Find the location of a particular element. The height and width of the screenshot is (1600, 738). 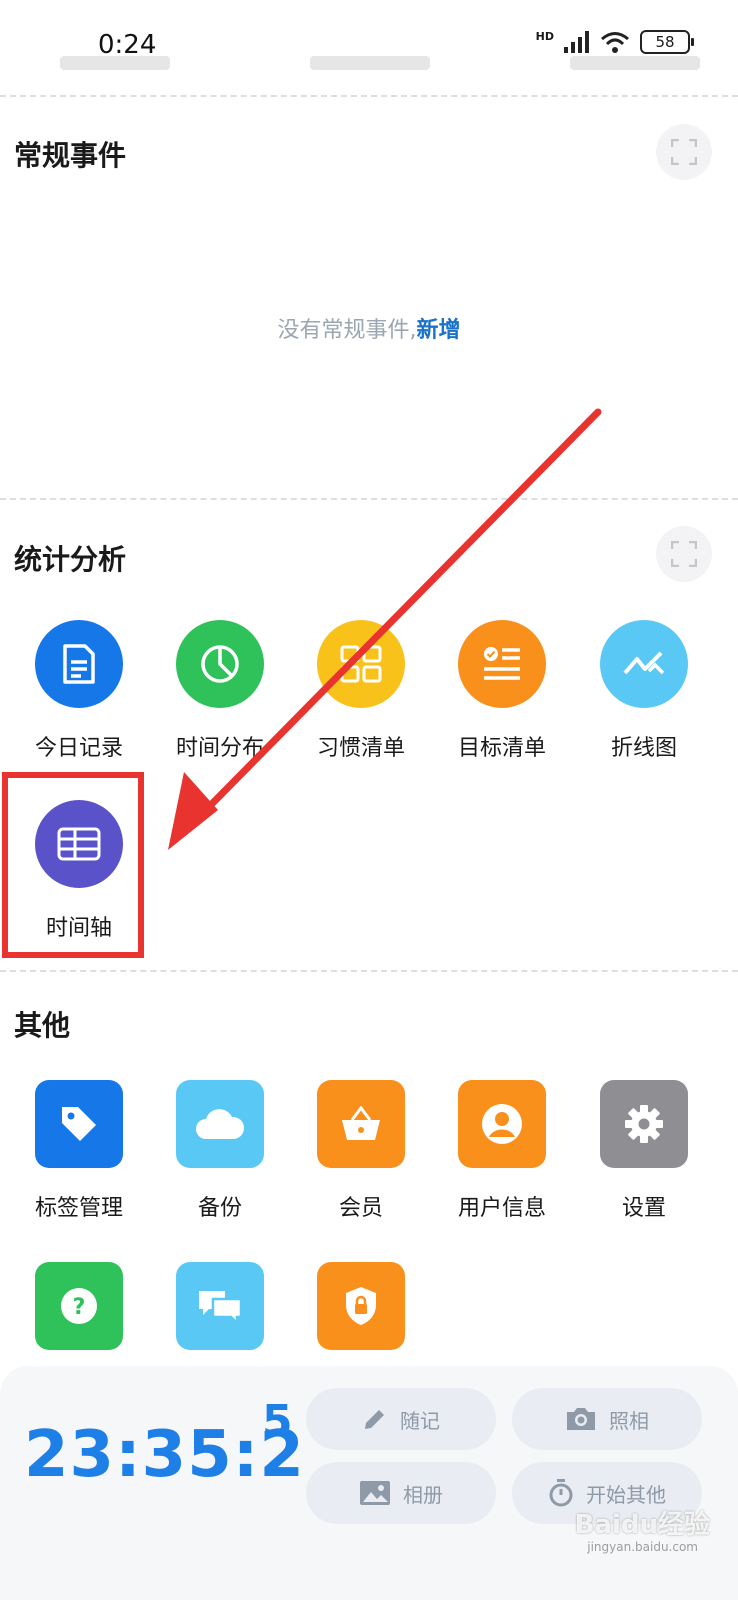

stats-item-time-distribution: 时间分布 is located at coordinates (220, 691).